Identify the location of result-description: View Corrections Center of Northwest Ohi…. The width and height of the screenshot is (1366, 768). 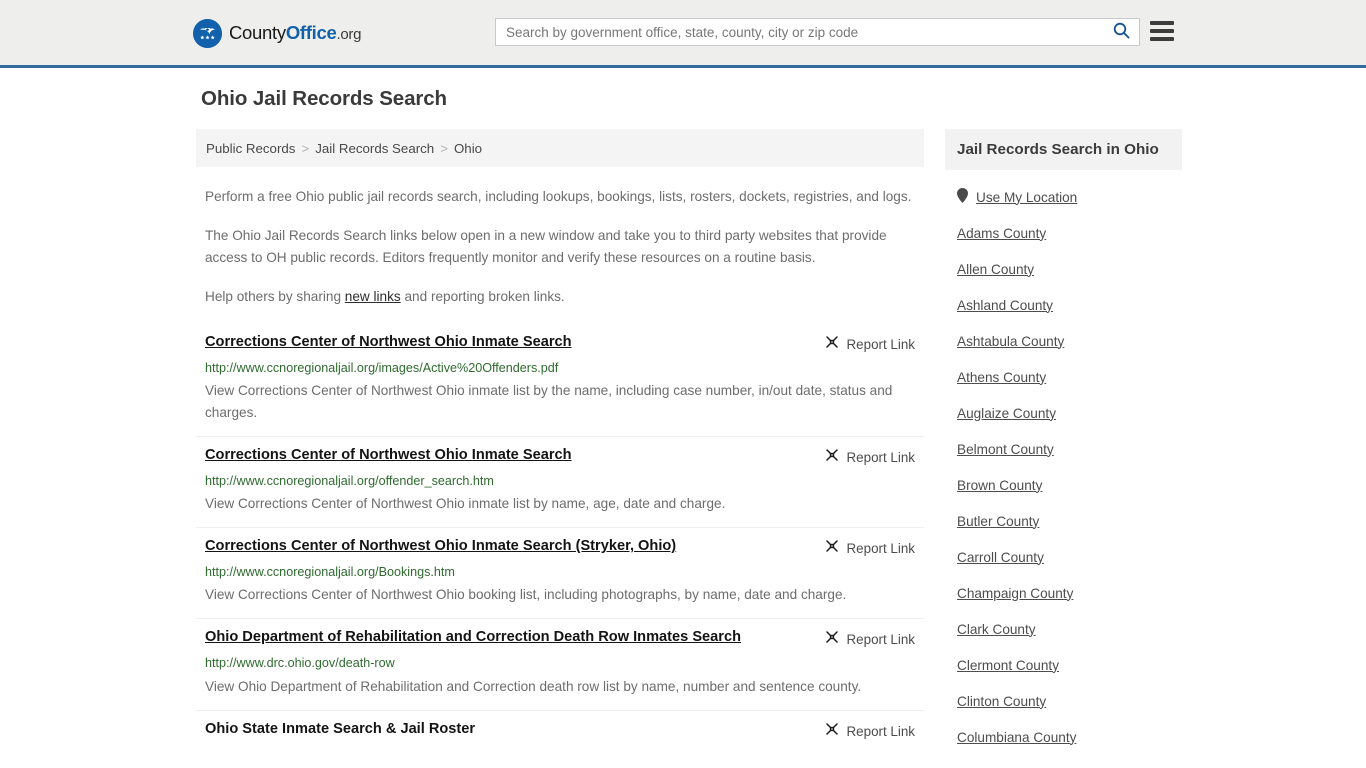
(549, 402).